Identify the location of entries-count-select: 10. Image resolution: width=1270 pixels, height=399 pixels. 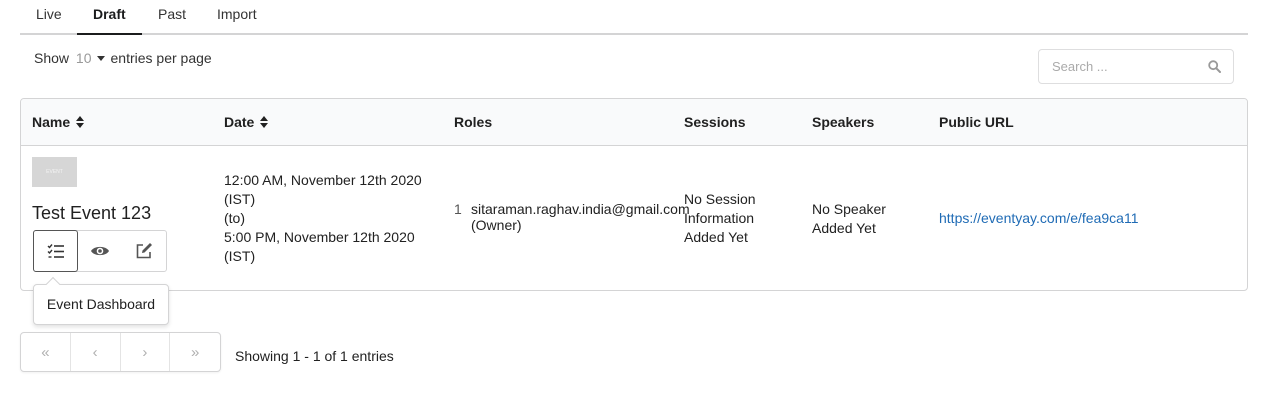
(84, 58).